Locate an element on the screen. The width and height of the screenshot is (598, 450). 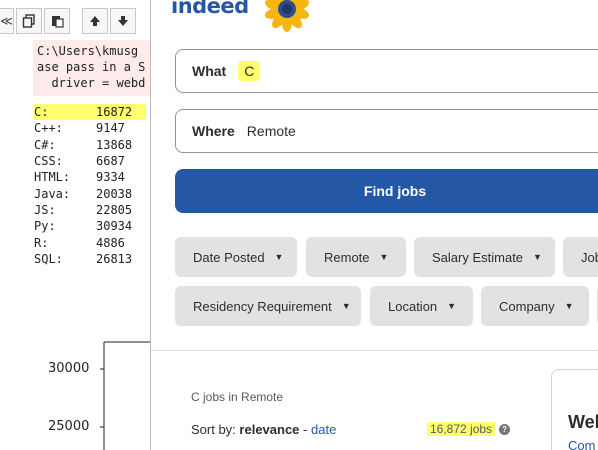
job-count-value: 4886 is located at coordinates (110, 242).